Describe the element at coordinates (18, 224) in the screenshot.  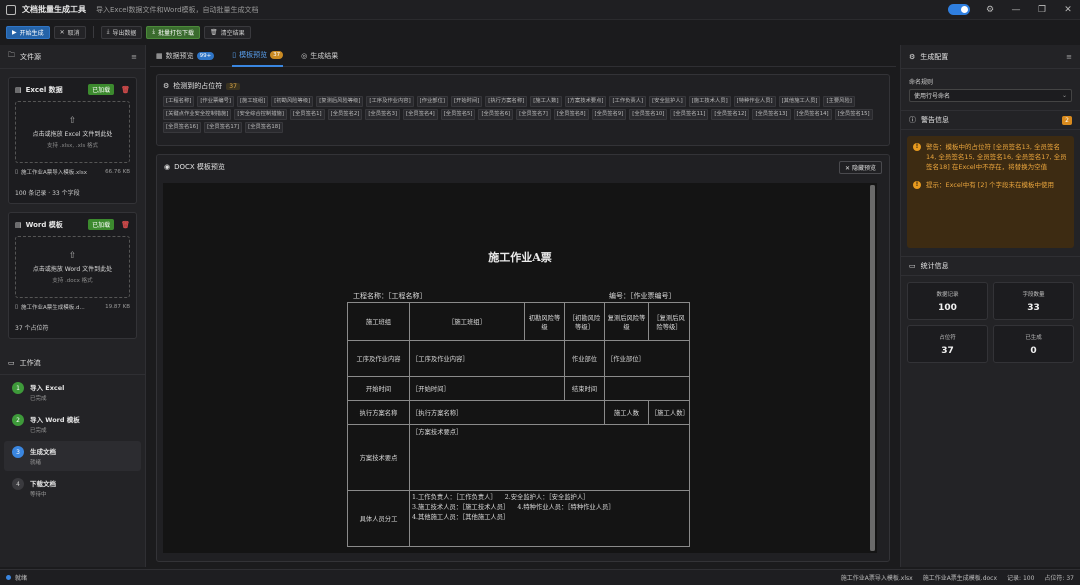
I see `word-file-icon: ▤` at that location.